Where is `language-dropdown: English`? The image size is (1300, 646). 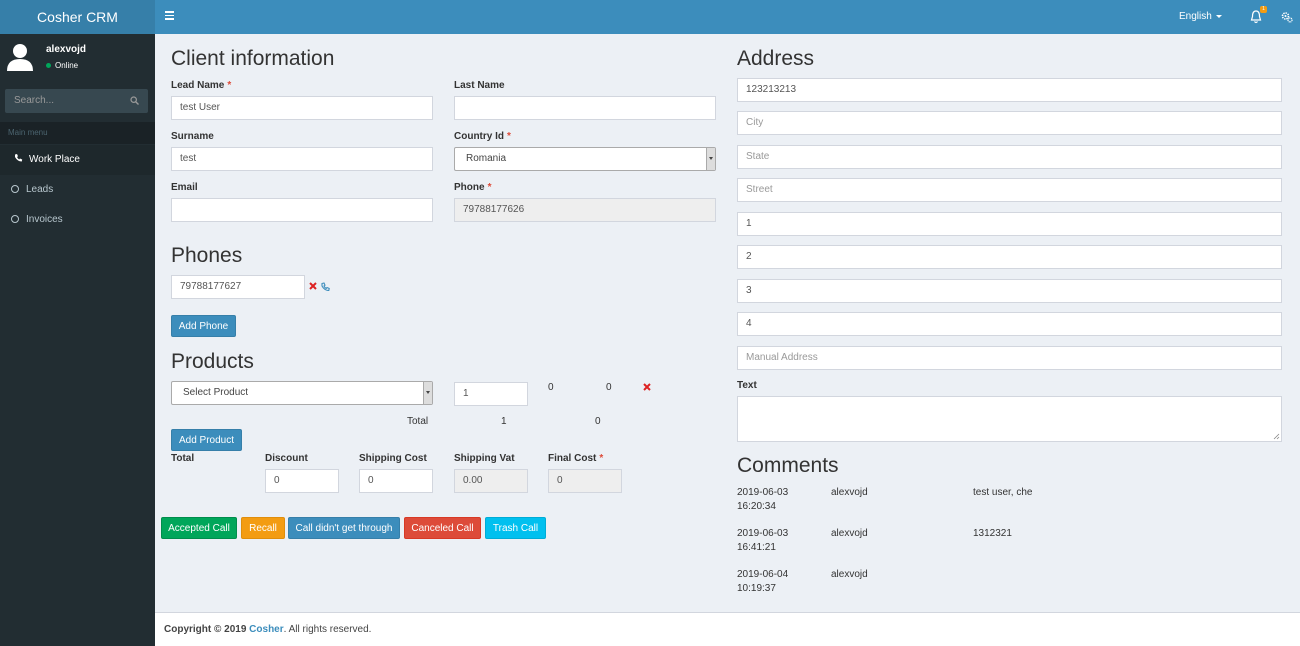 language-dropdown: English is located at coordinates (1200, 16).